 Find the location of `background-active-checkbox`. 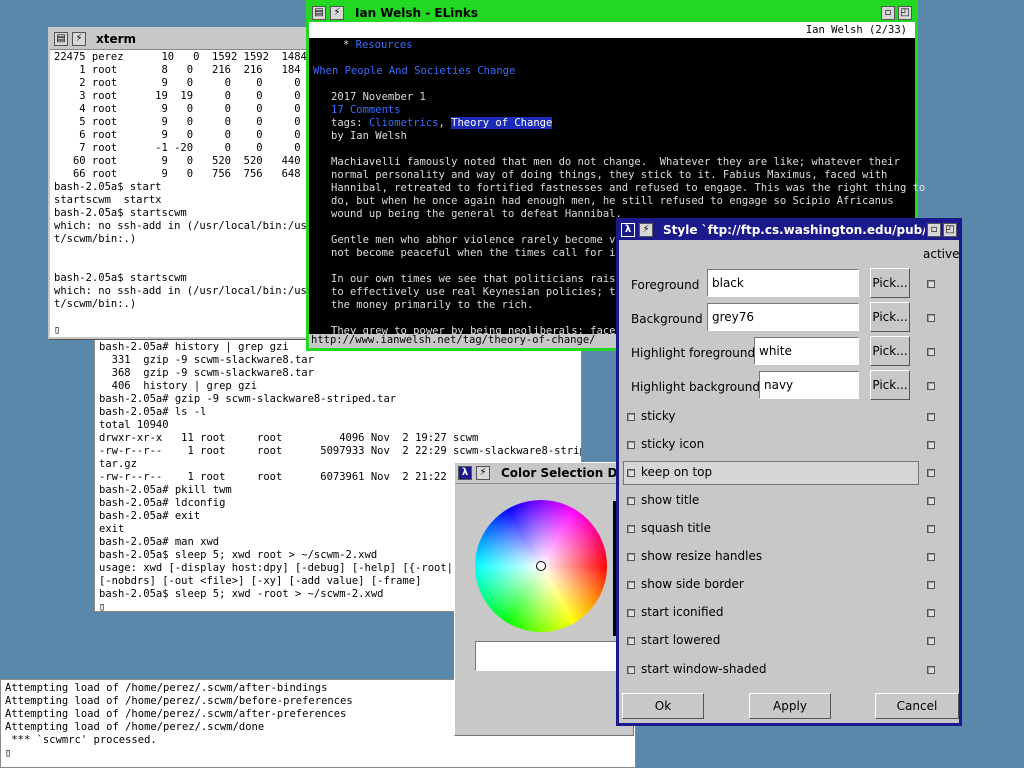

background-active-checkbox is located at coordinates (931, 318).